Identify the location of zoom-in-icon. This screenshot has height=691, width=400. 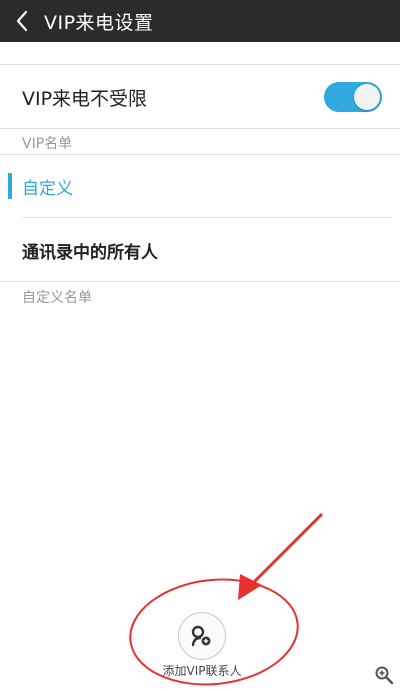
(384, 675).